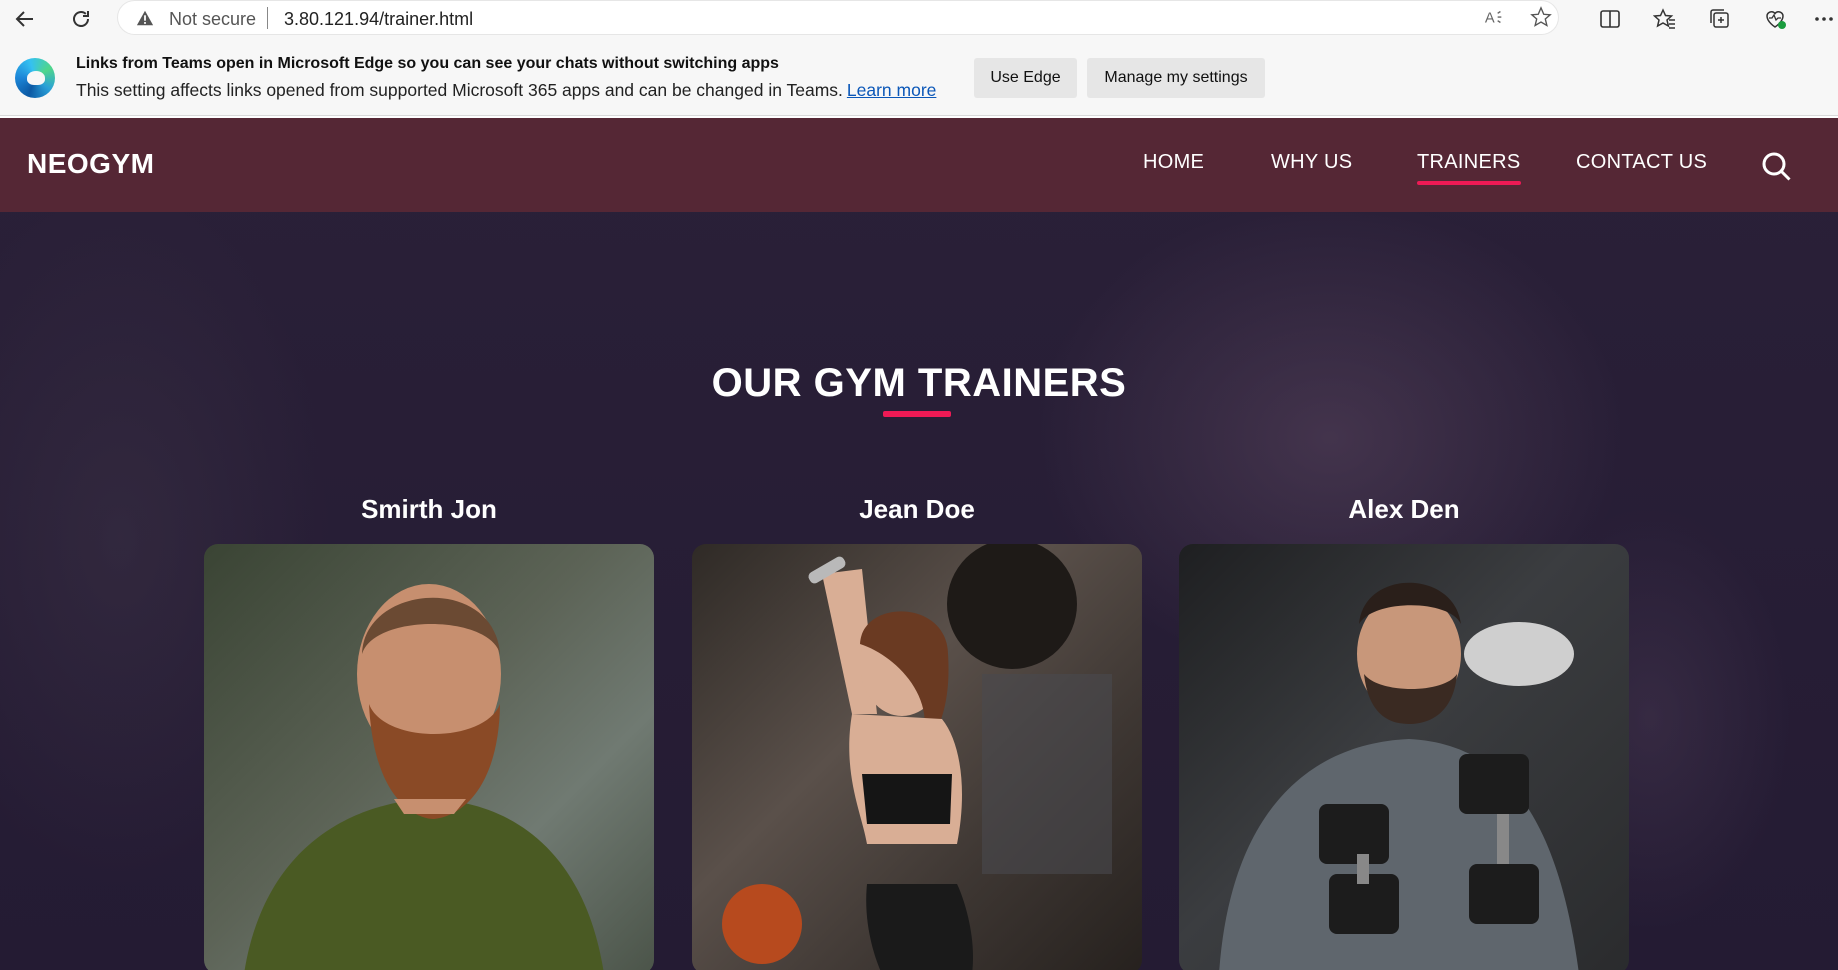 Image resolution: width=1838 pixels, height=970 pixels. I want to click on nav-trainers: TRAINERS, so click(1469, 168).